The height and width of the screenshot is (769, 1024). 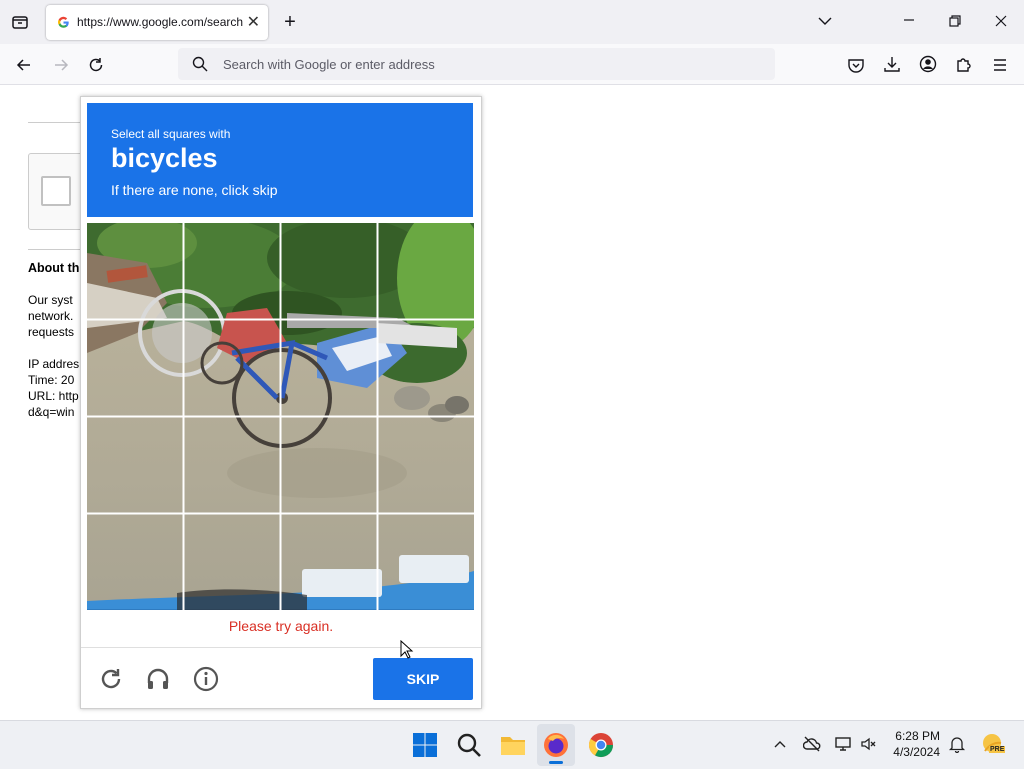 What do you see at coordinates (61, 65) in the screenshot?
I see `forward-icon` at bounding box center [61, 65].